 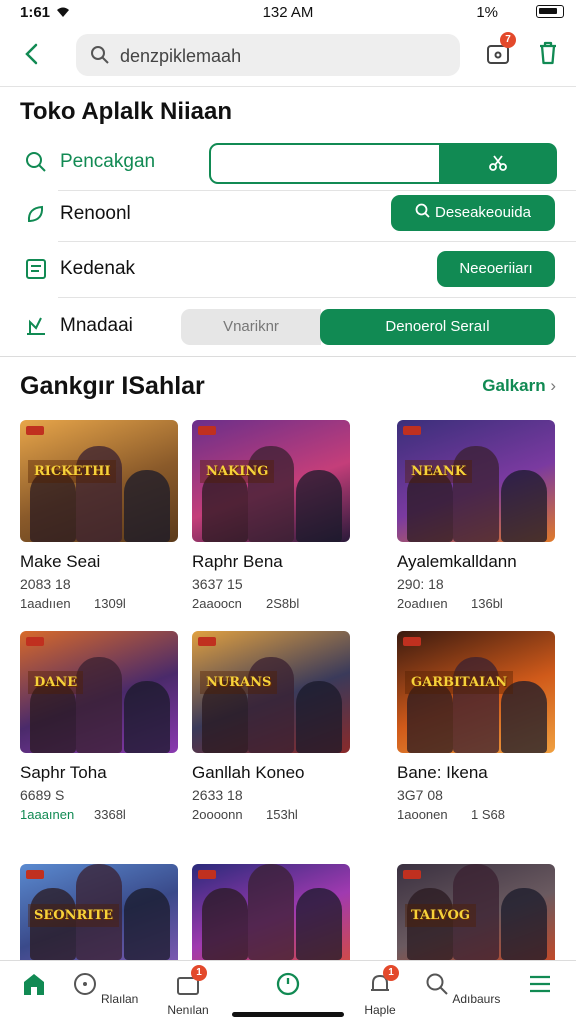 I want to click on game-card: TALVOG, so click(x=477, y=912).